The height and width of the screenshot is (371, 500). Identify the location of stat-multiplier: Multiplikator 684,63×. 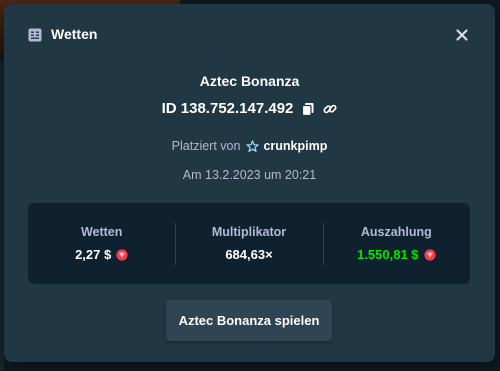
(248, 243).